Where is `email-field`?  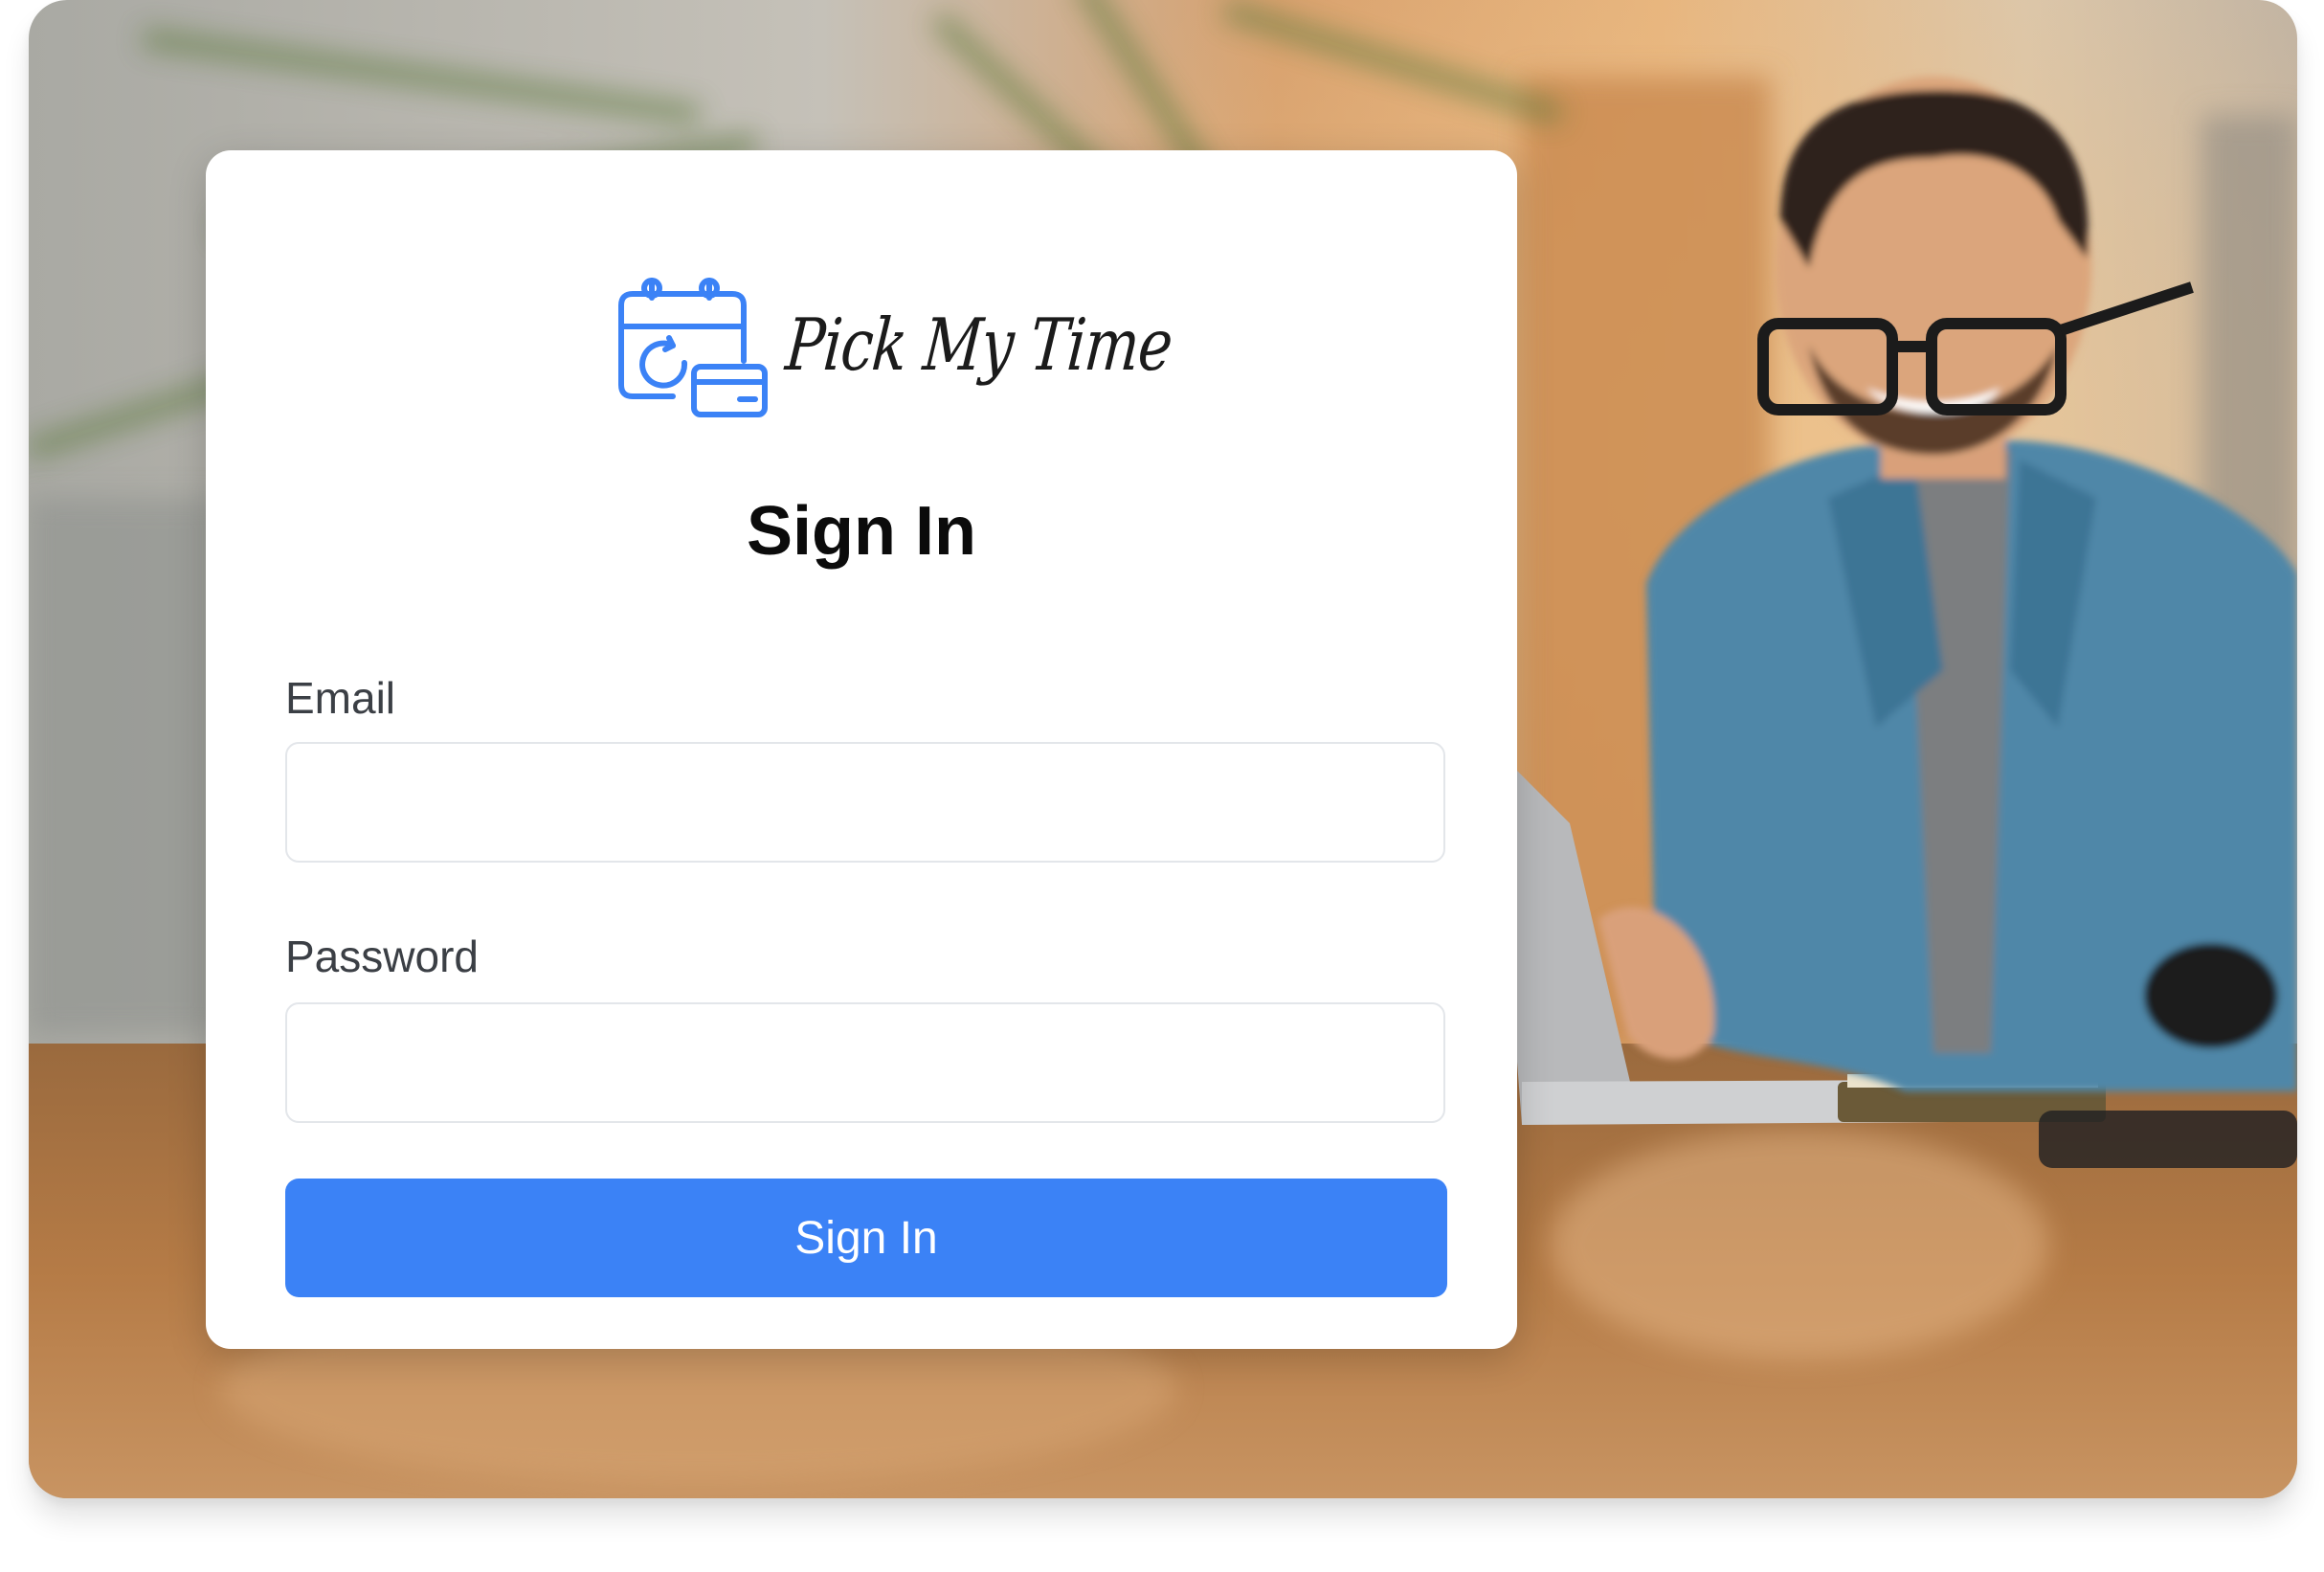
email-field is located at coordinates (865, 803).